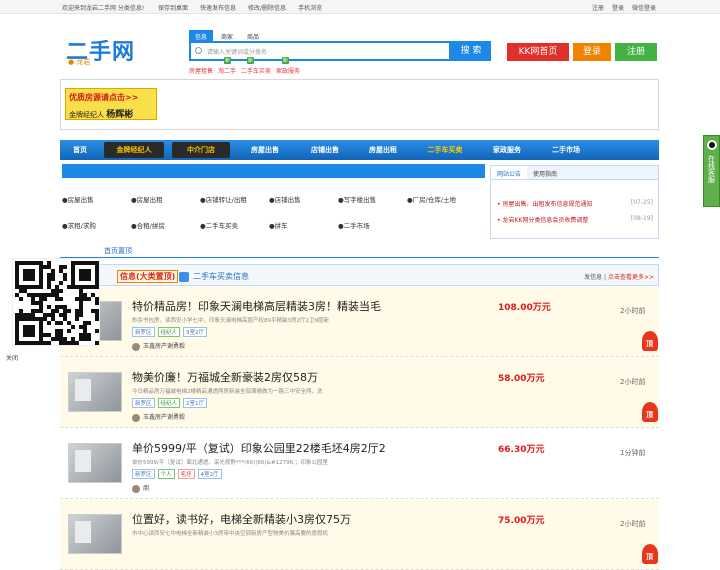 The image size is (720, 570). Describe the element at coordinates (256, 66) in the screenshot. I see `hot-keyword: 新二手车买卖` at that location.